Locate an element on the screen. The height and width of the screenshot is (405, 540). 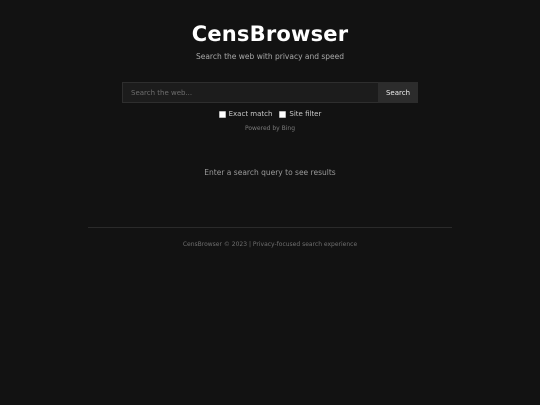
site-filter-checkbox is located at coordinates (283, 114).